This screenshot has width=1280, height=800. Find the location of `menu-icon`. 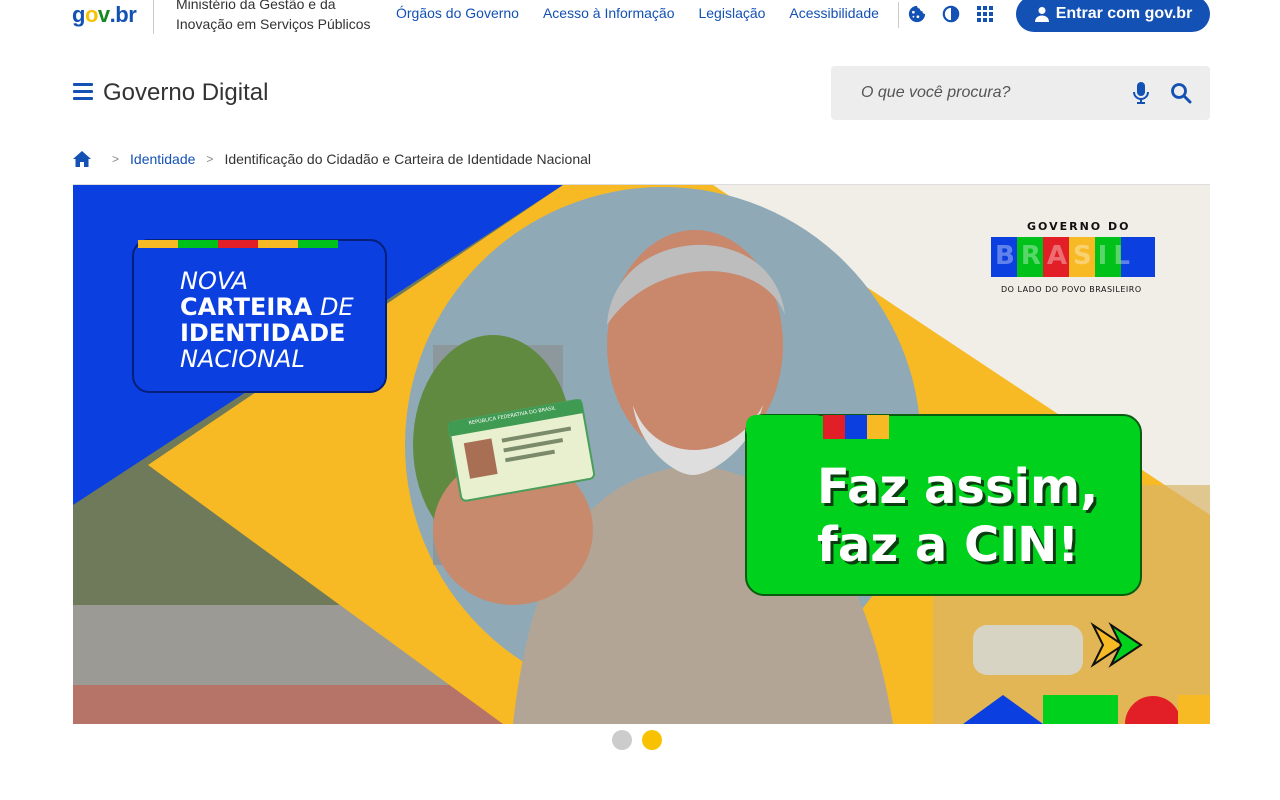

menu-icon is located at coordinates (83, 92).